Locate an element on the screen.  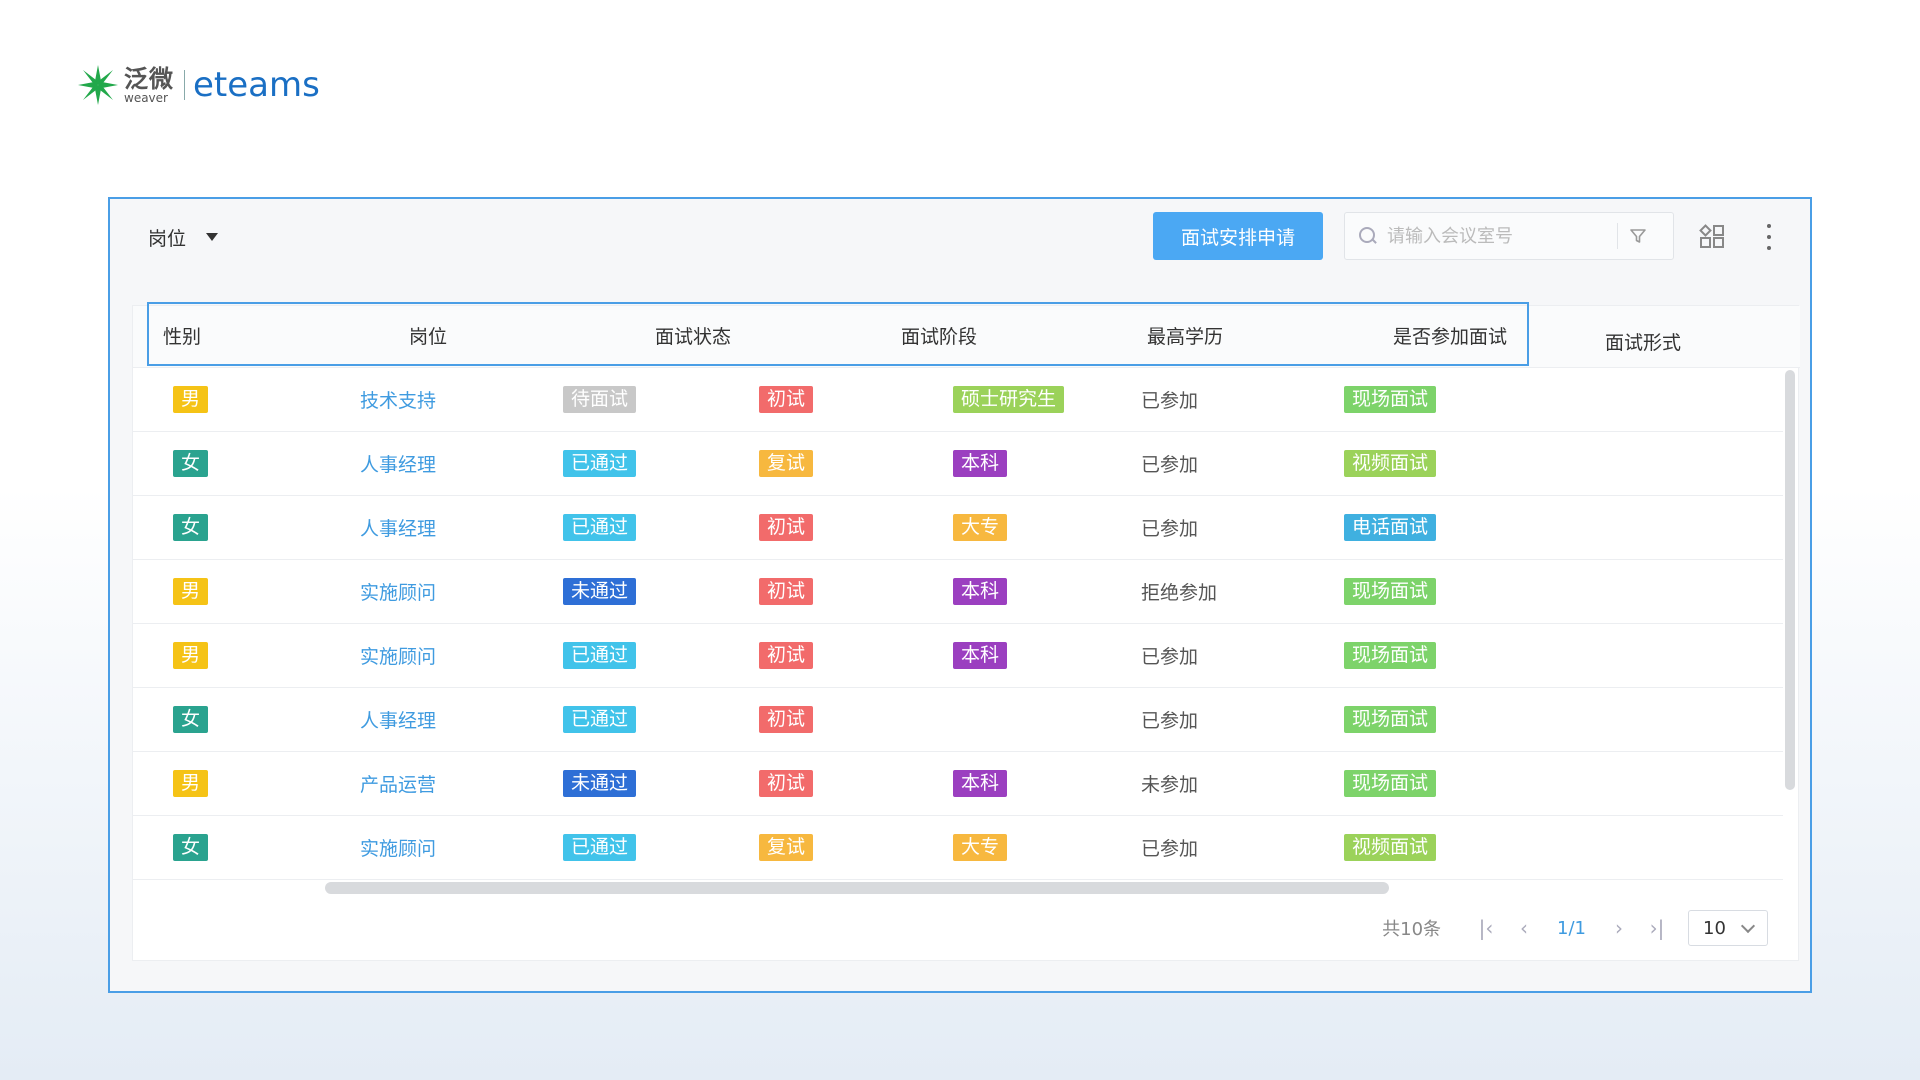
status-tag: 待面试 is located at coordinates (600, 399).